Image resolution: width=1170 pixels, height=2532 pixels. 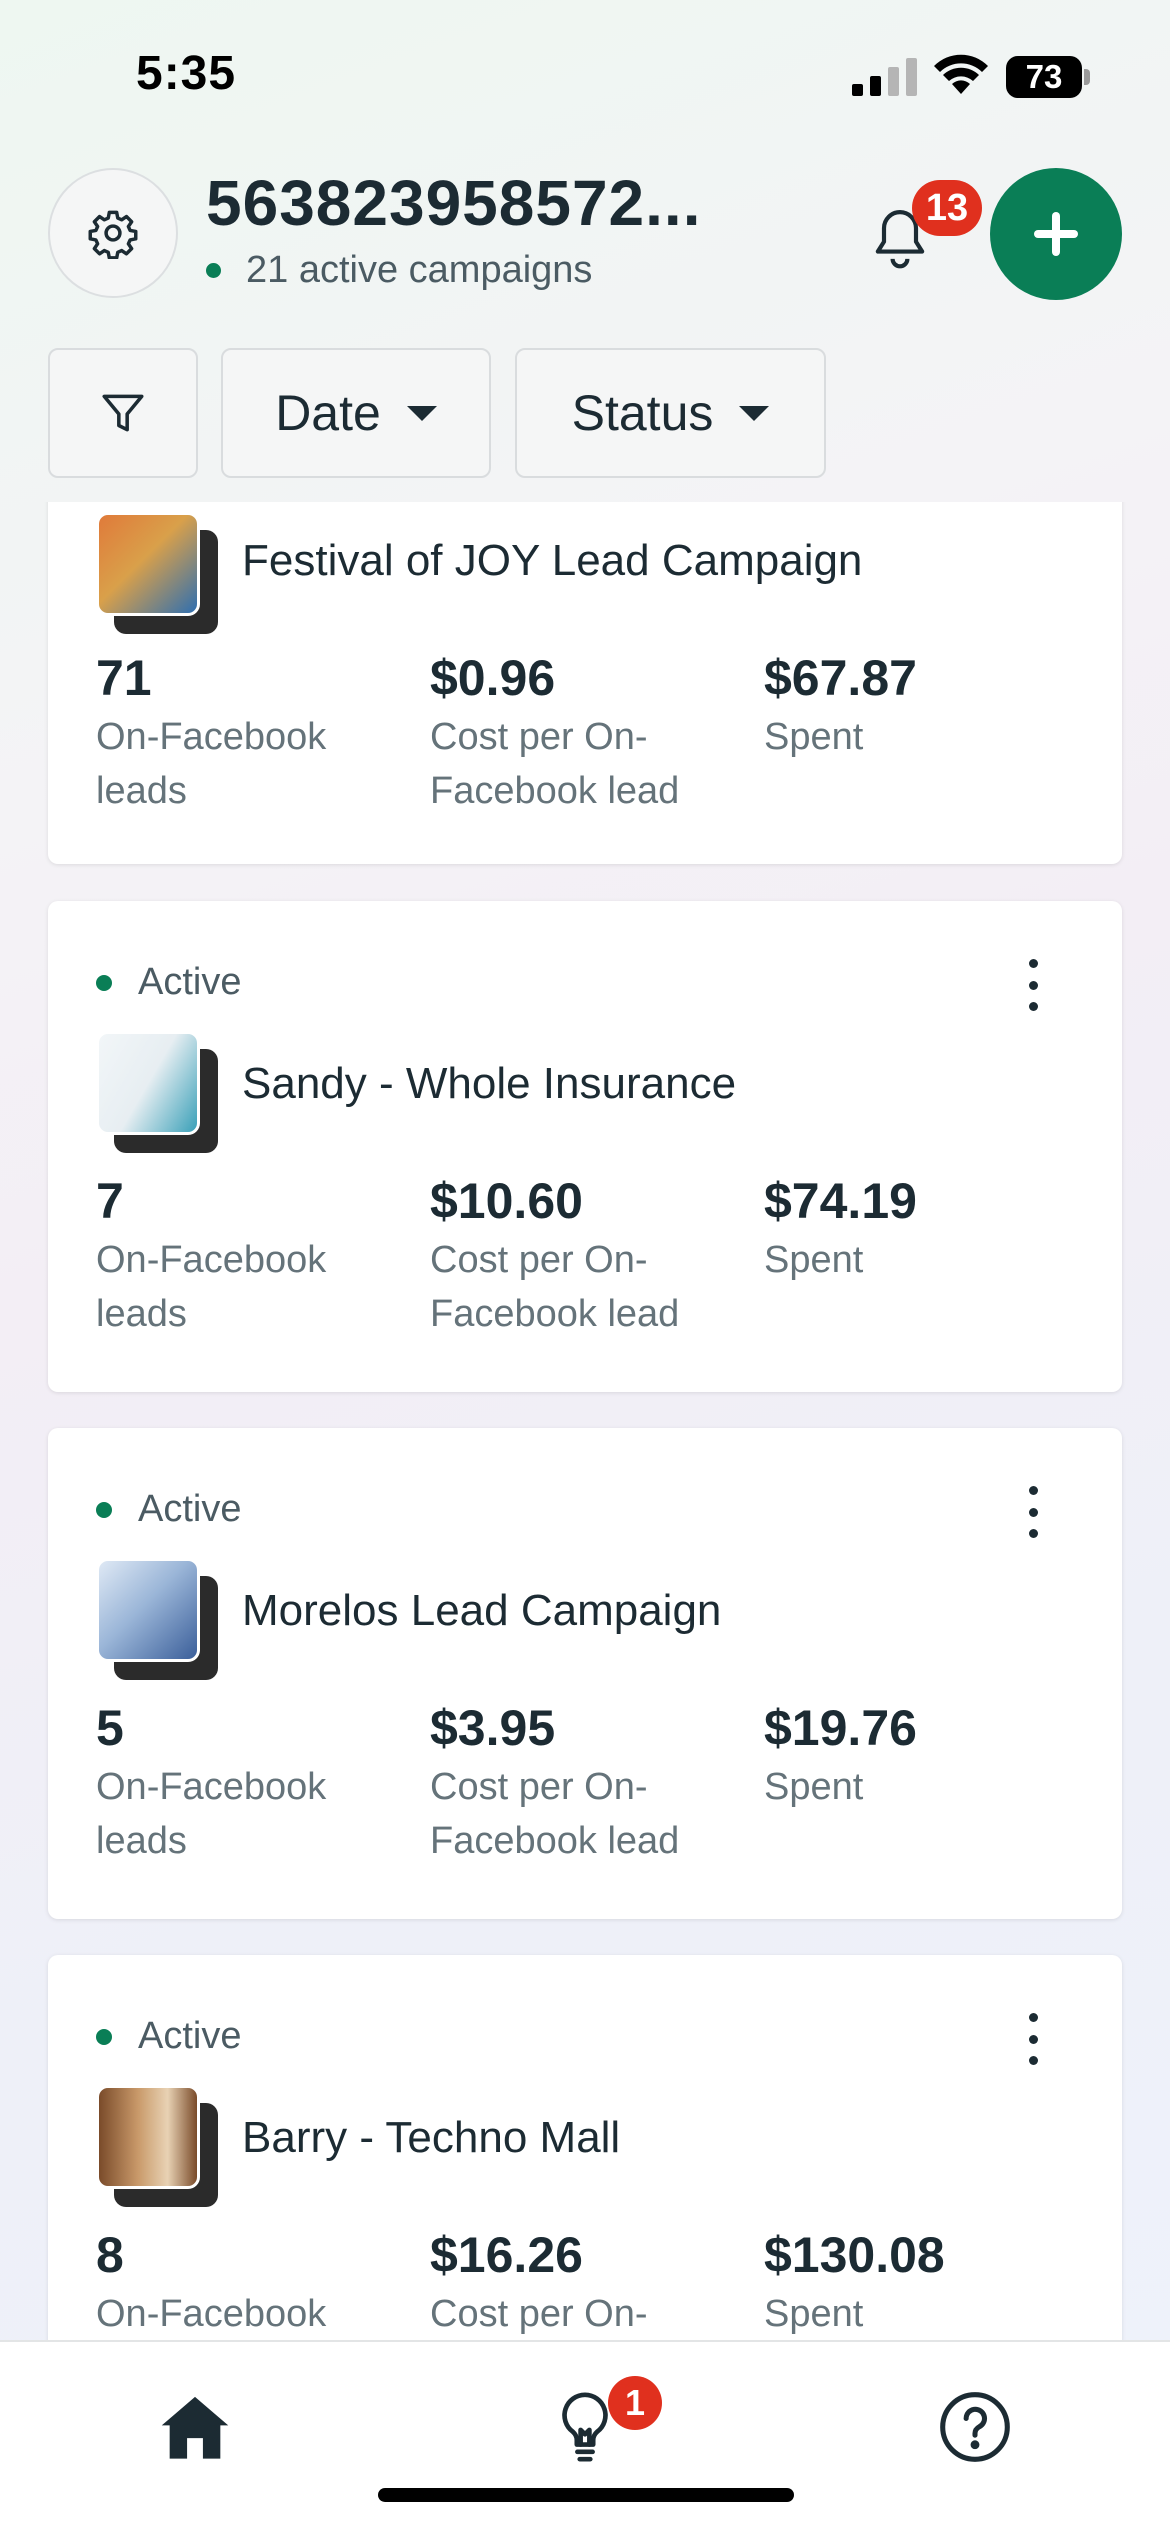 What do you see at coordinates (590, 2282) in the screenshot?
I see `cost-metric: $16.26 Cost per On-Facebook lead` at bounding box center [590, 2282].